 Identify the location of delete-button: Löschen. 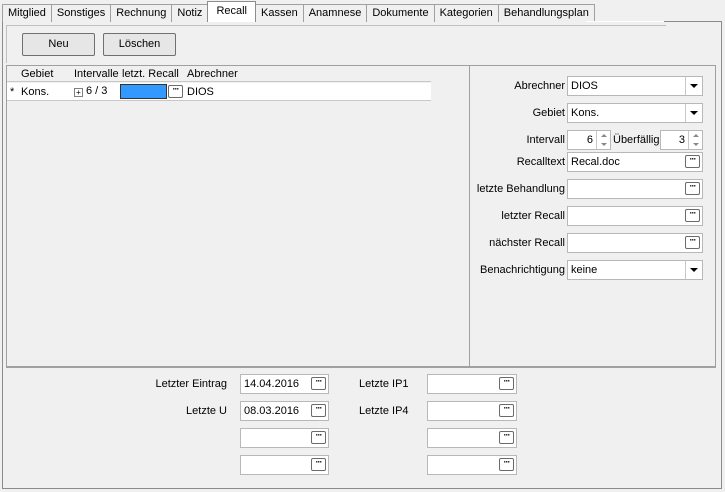
(139, 44).